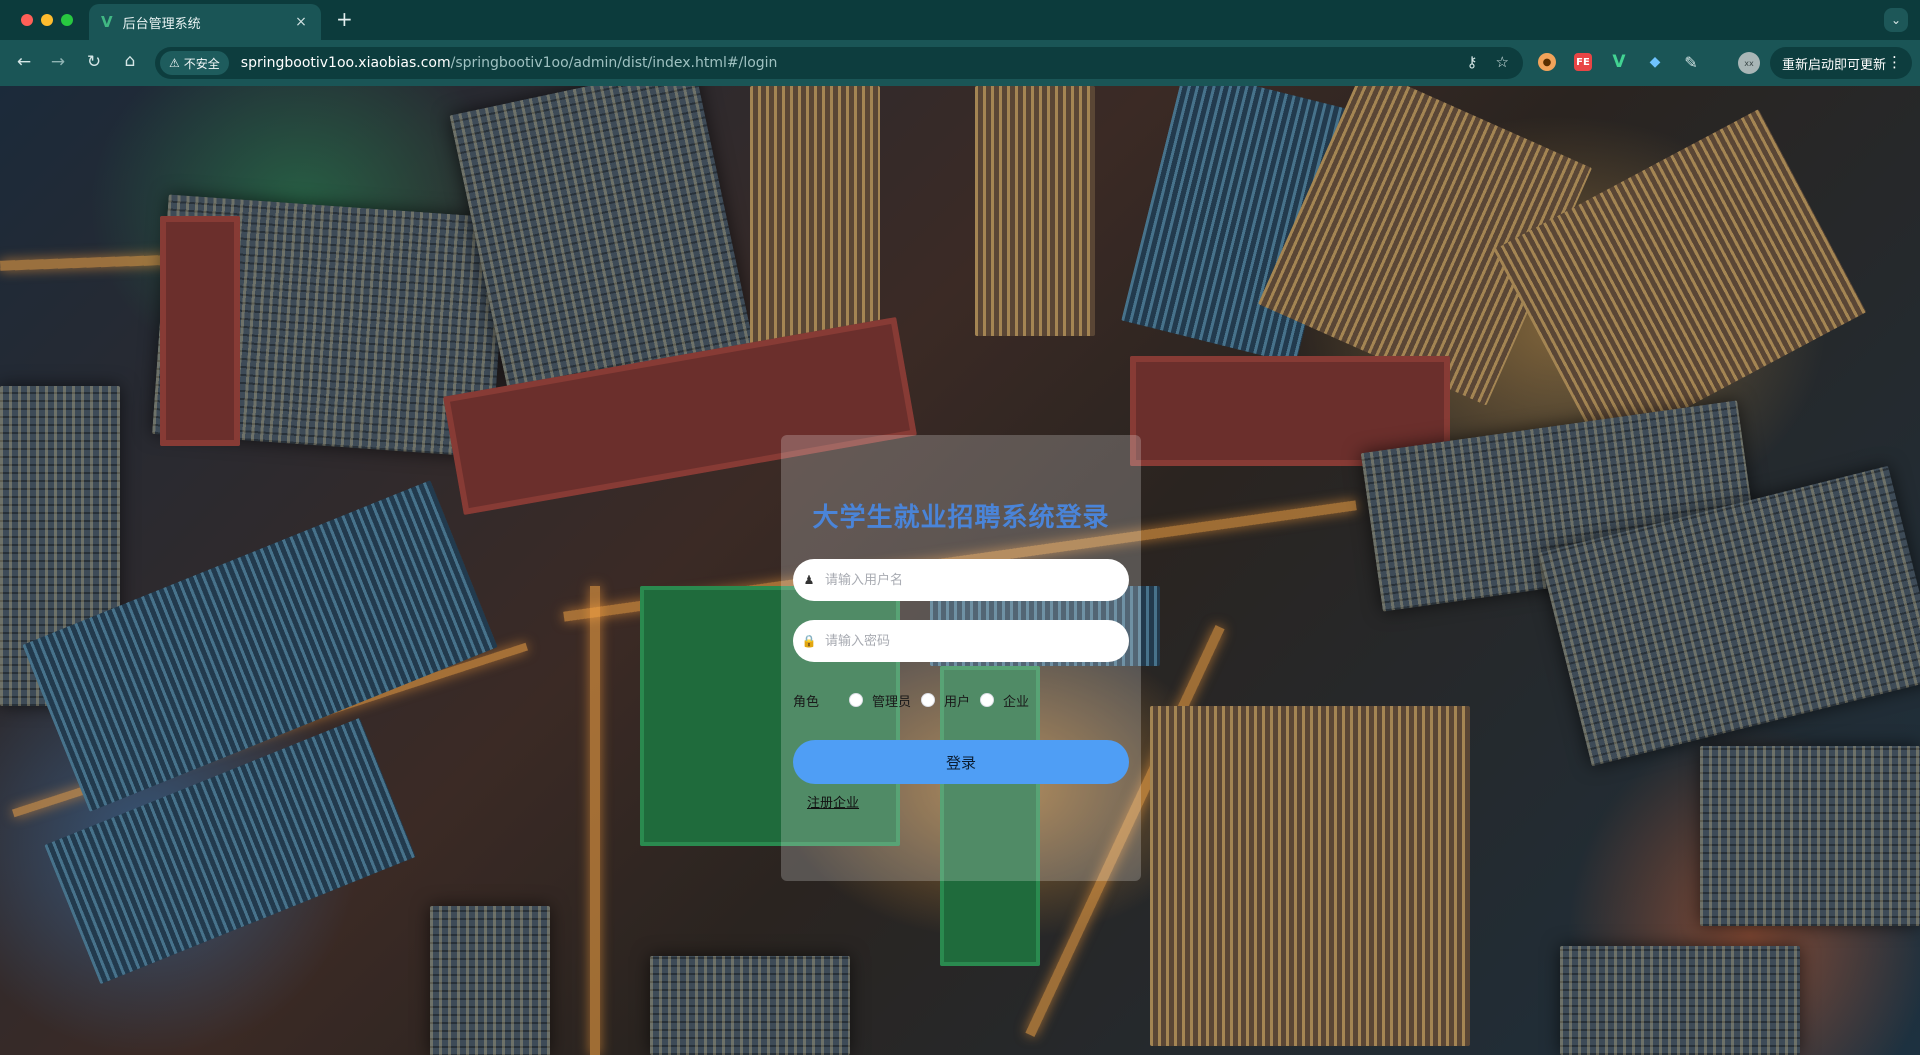 The image size is (1920, 1055). What do you see at coordinates (1896, 20) in the screenshot?
I see `tab-search-menu-button: ⌄` at bounding box center [1896, 20].